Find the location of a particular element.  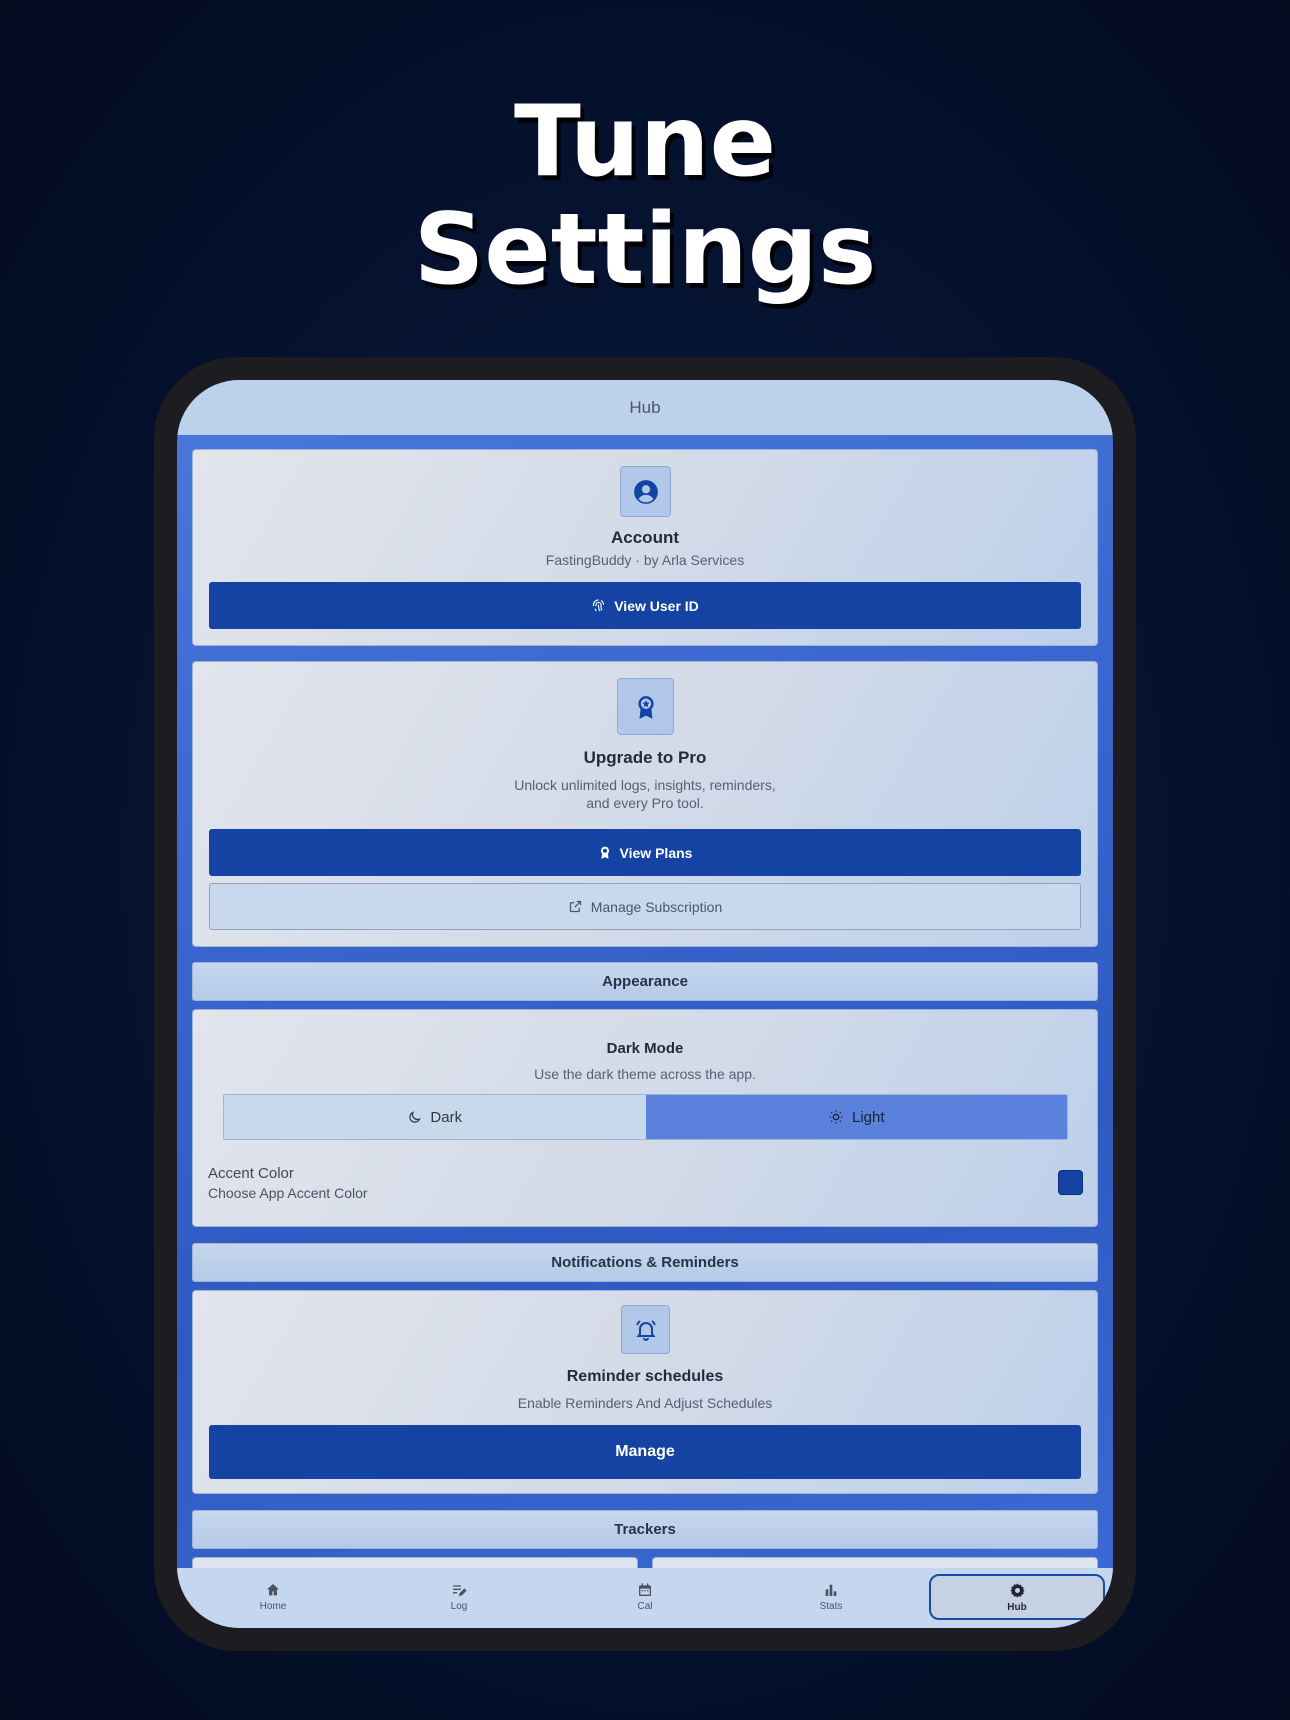

moon-icon is located at coordinates (415, 1116).